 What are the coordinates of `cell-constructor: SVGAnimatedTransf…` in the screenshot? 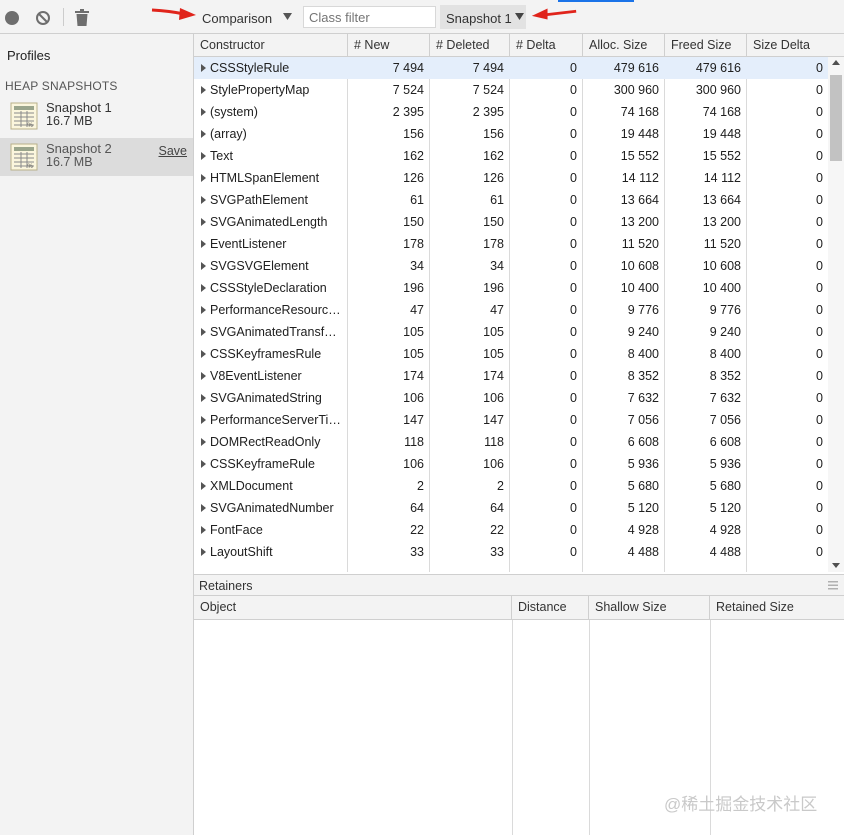 It's located at (270, 332).